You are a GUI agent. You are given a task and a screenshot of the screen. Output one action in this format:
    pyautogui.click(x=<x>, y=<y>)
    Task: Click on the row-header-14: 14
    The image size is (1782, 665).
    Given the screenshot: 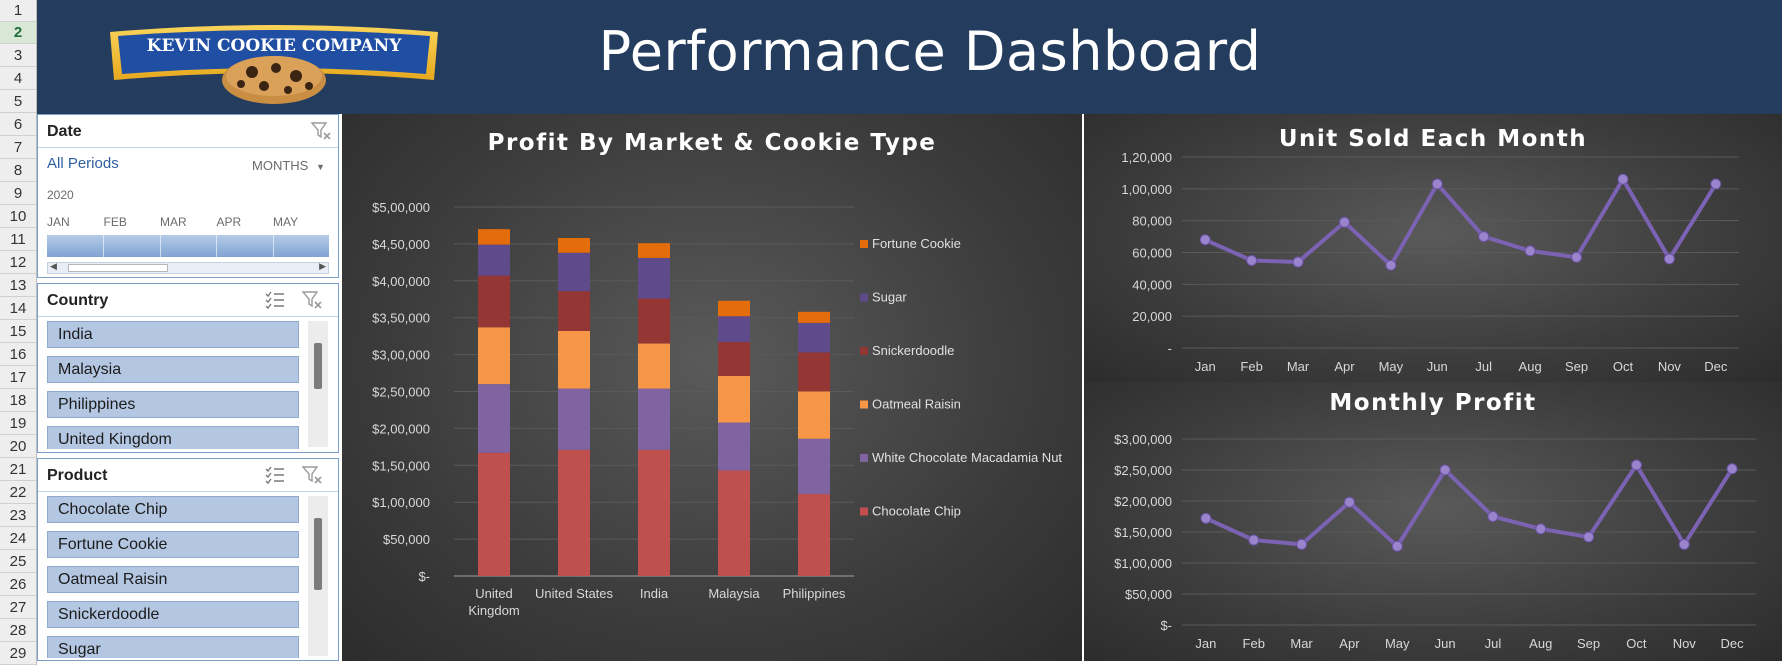 What is the action you would take?
    pyautogui.click(x=18, y=309)
    